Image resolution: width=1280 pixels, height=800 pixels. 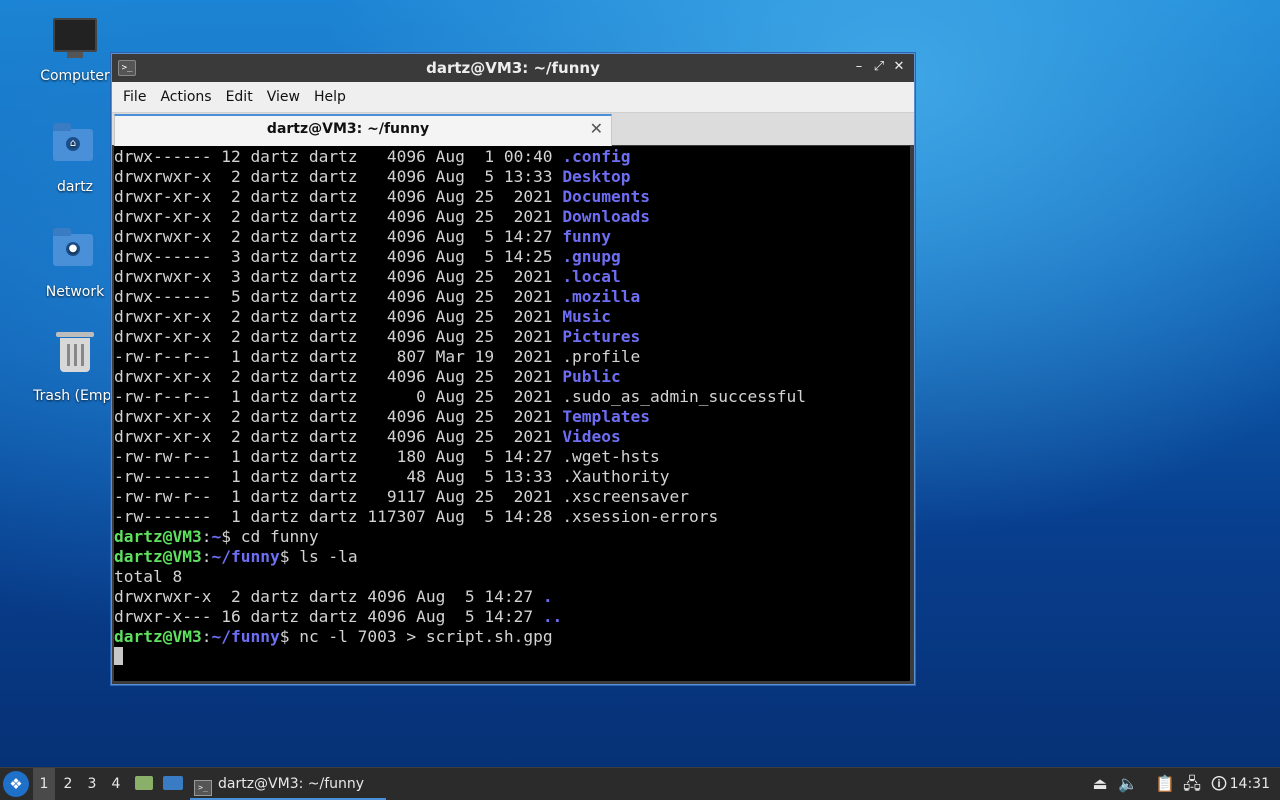 I want to click on workspace-1: 1, so click(x=44, y=784).